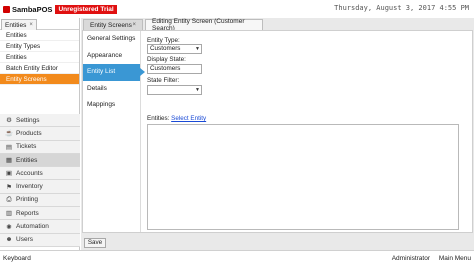 This screenshot has height=266, width=474. Describe the element at coordinates (9, 187) in the screenshot. I see `inventory-icon: ⚑` at that location.